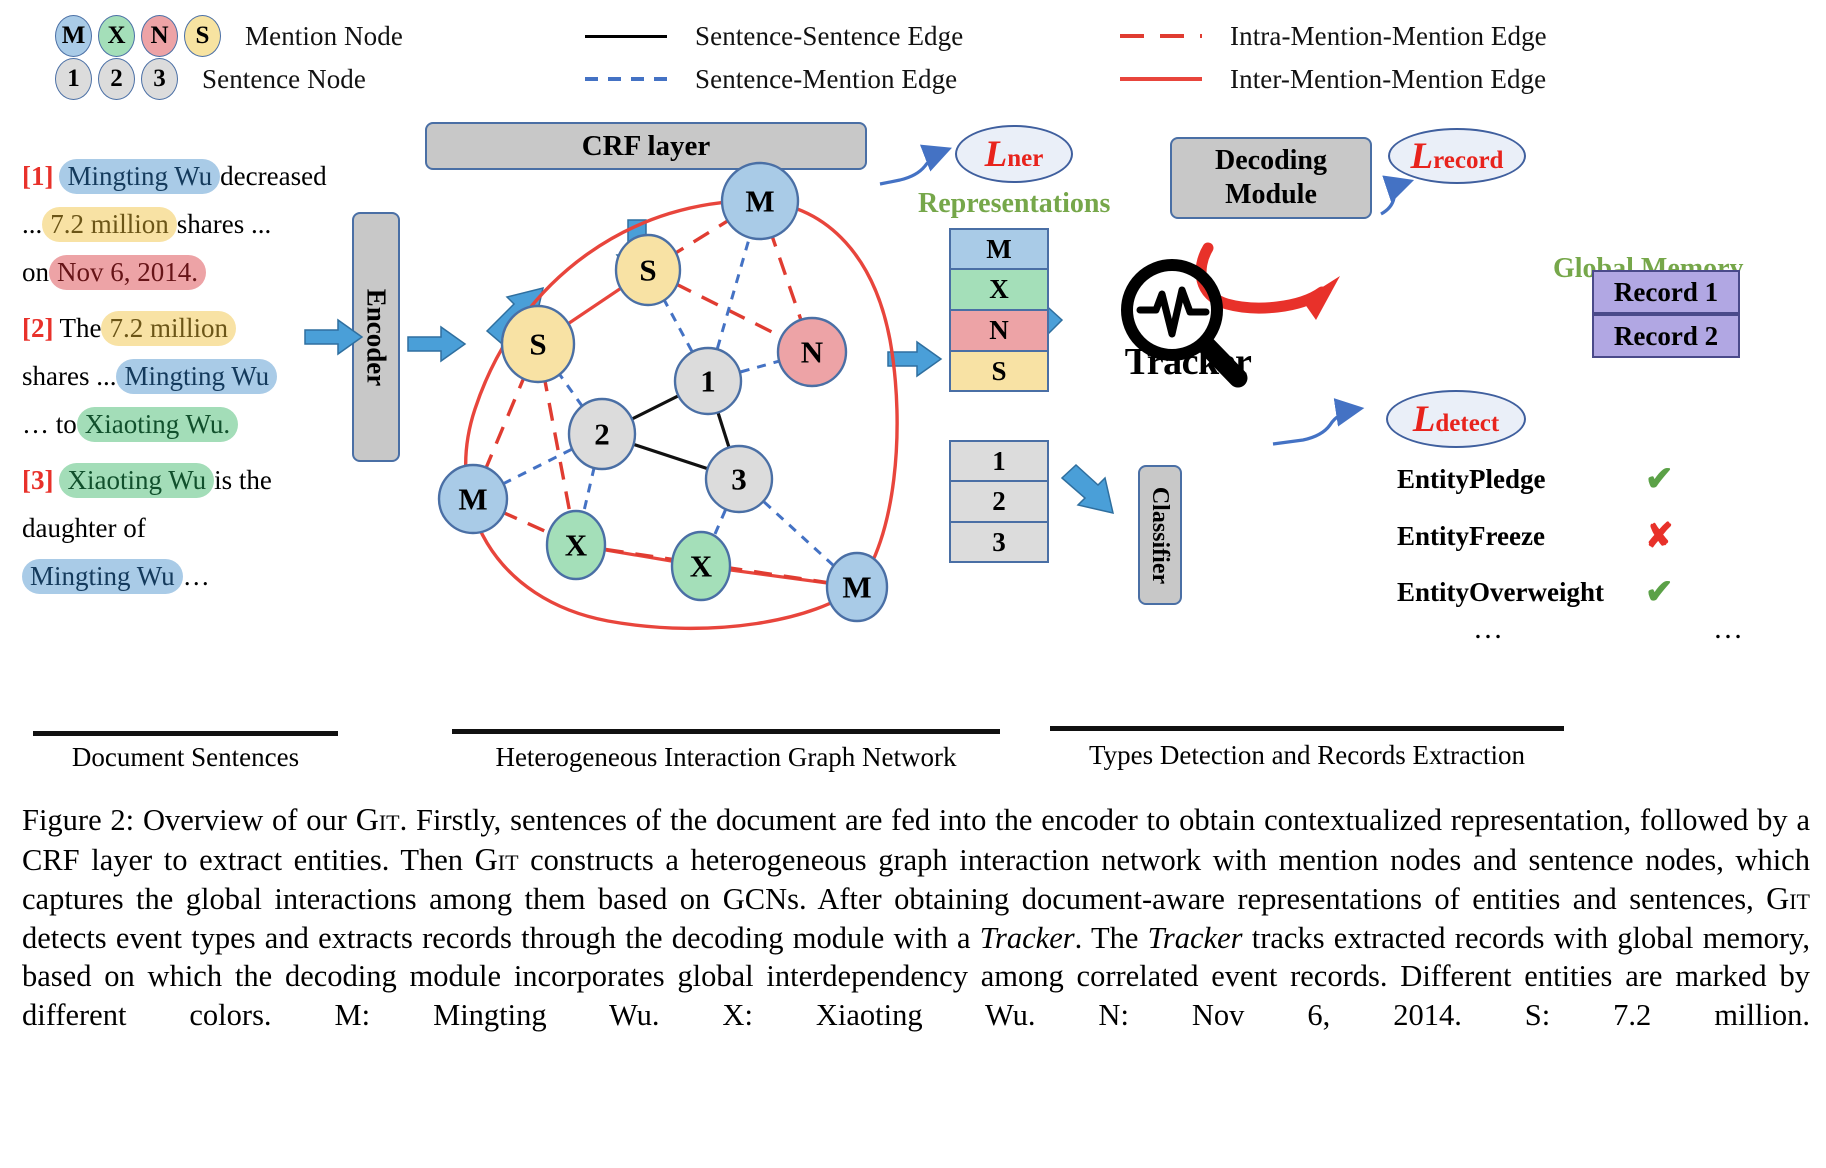 The image size is (1826, 1168). I want to click on sentence-cell-2: 2, so click(999, 501).